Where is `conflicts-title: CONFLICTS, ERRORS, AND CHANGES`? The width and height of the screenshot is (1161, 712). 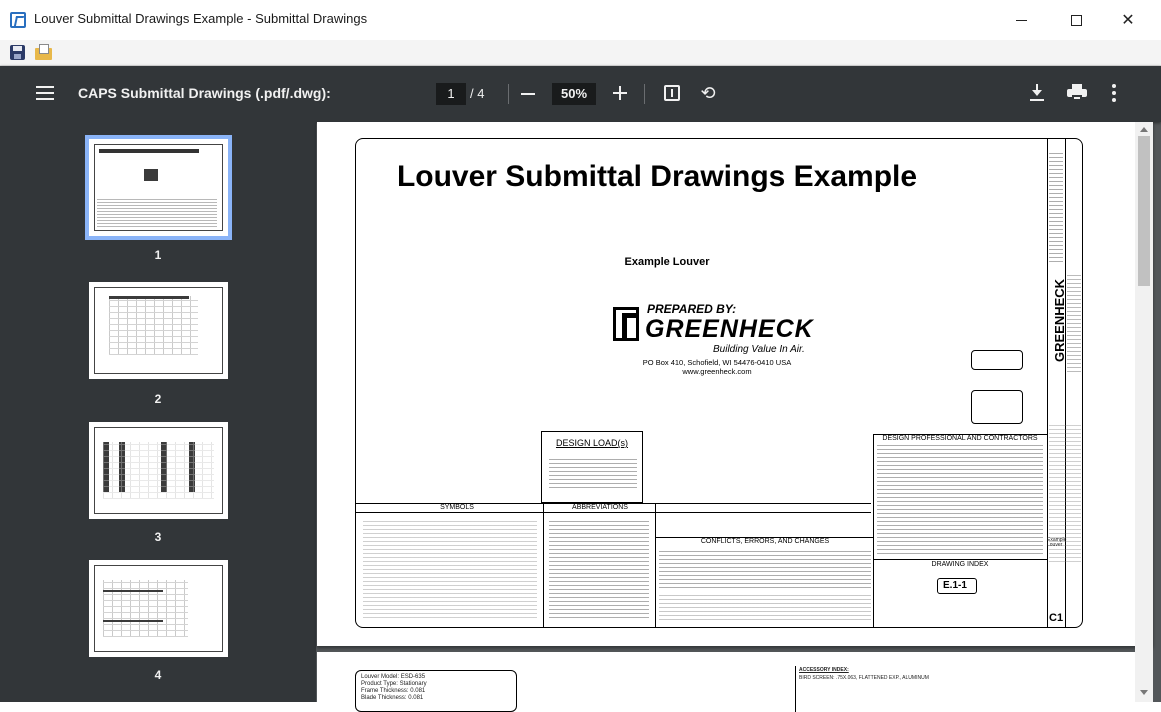
conflicts-title: CONFLICTS, ERRORS, AND CHANGES is located at coordinates (765, 541).